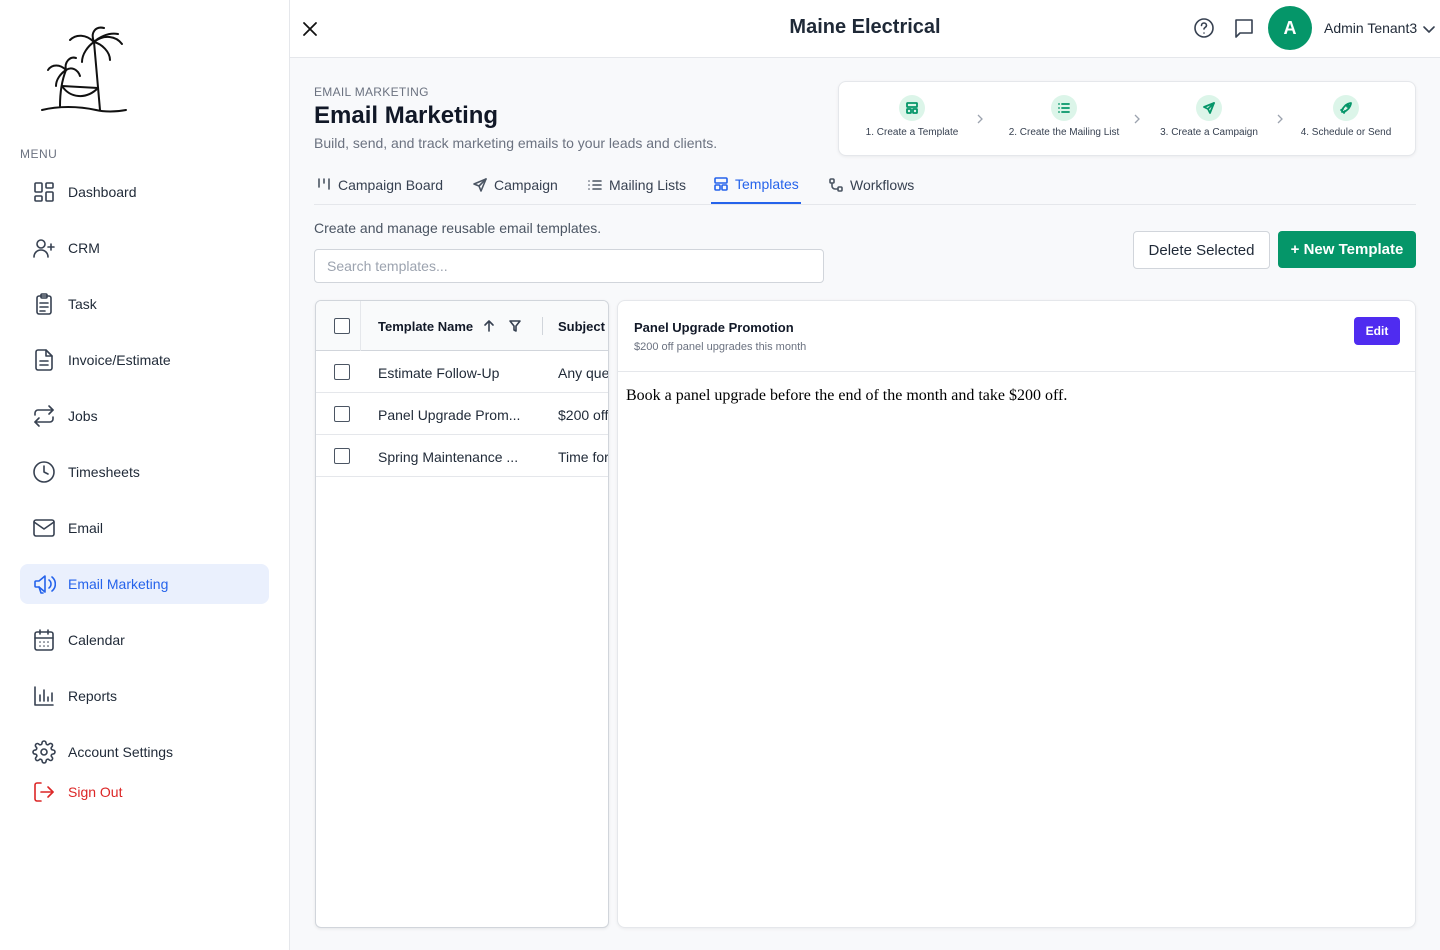 The image size is (1440, 950). What do you see at coordinates (44, 472) in the screenshot?
I see `clock-icon` at bounding box center [44, 472].